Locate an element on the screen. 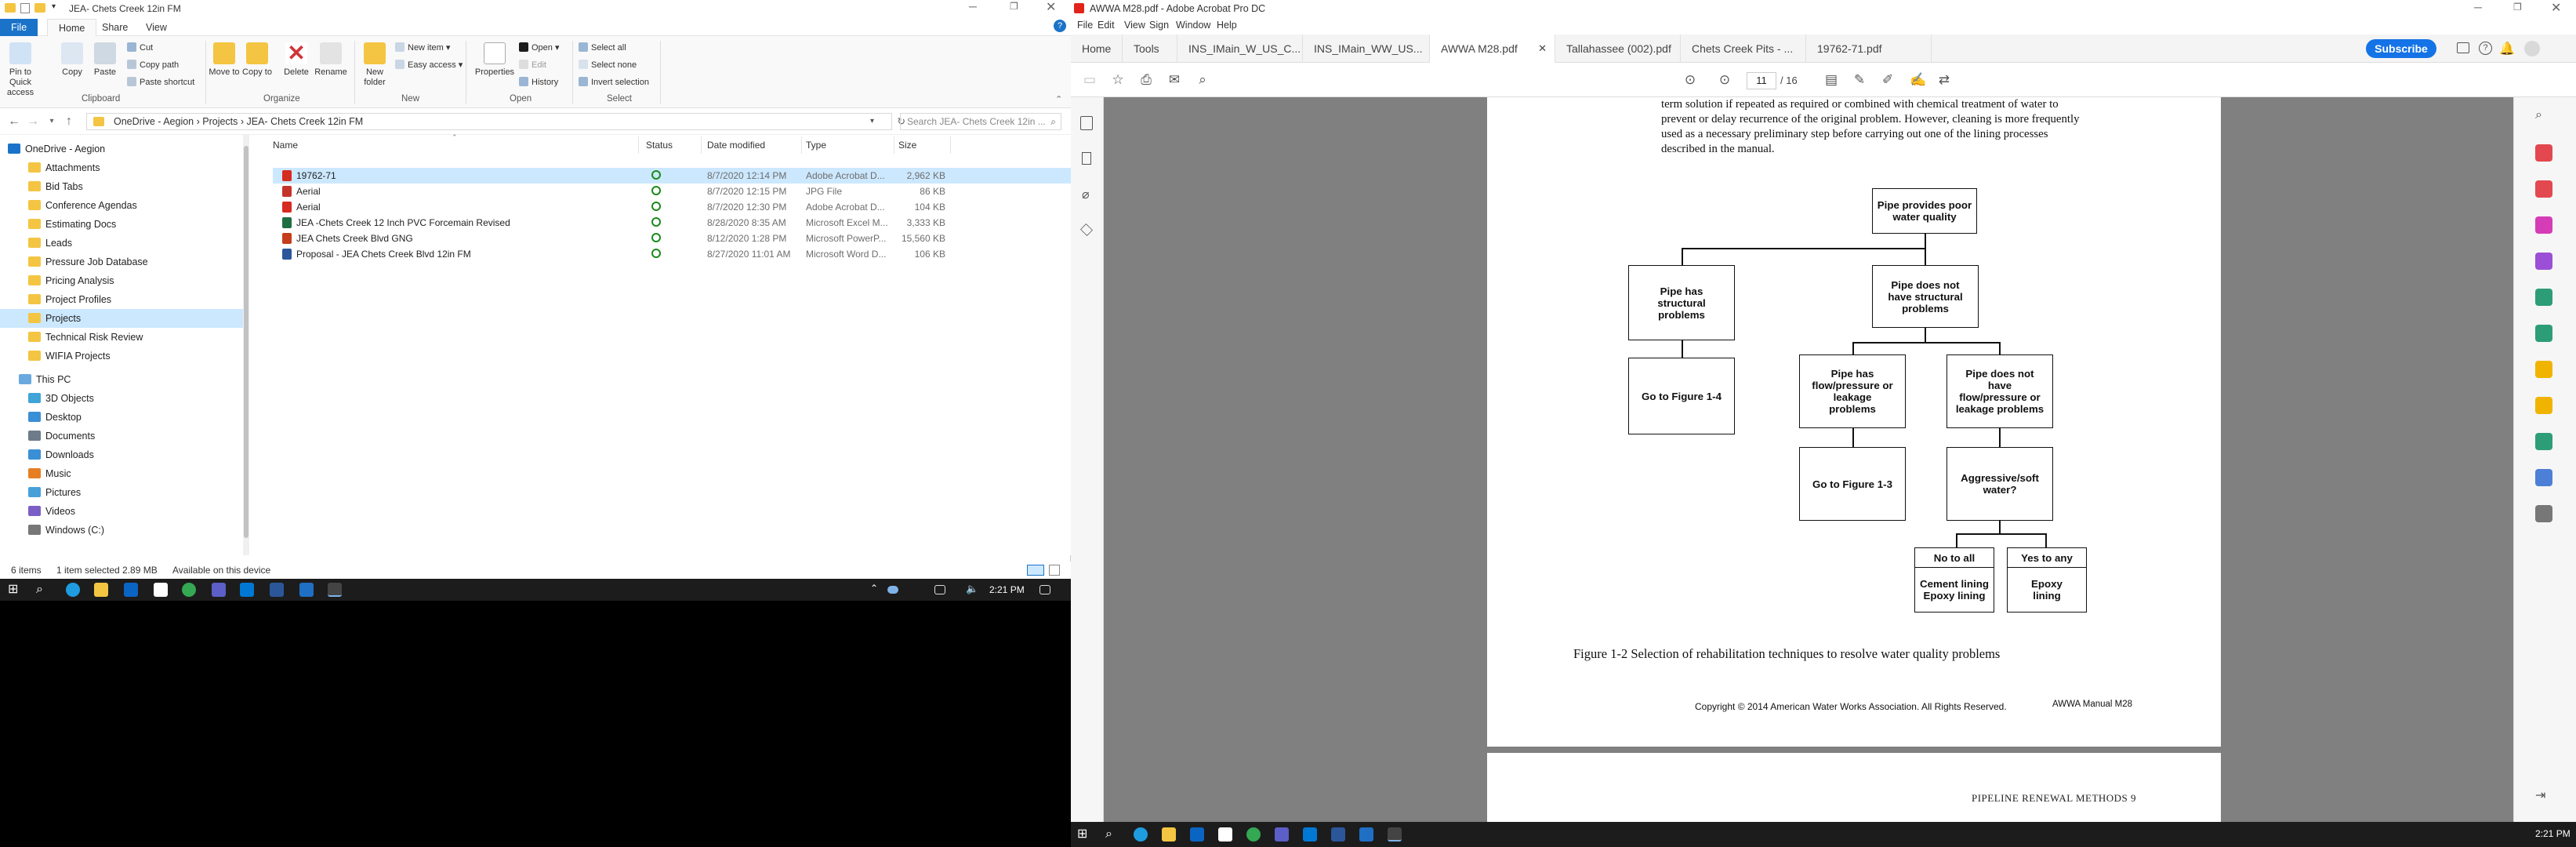  taskbar-clock: 2:21 PM is located at coordinates (2553, 833).